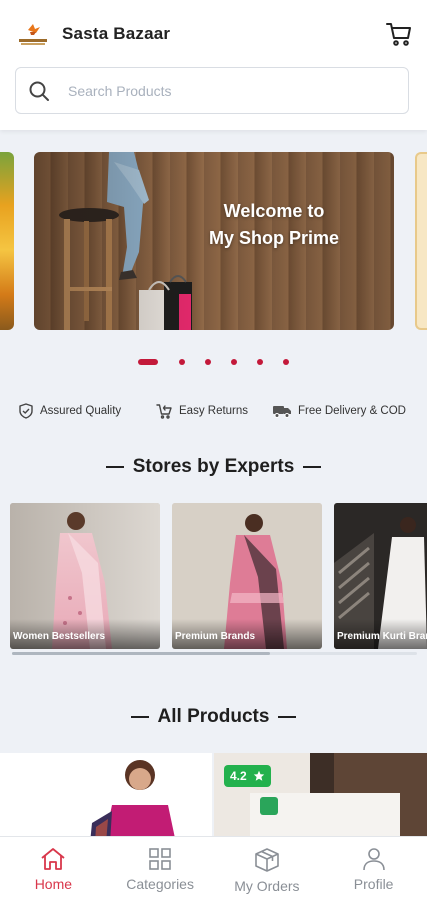  What do you see at coordinates (380, 576) in the screenshot?
I see `store-card: Premium Kurti Brands` at bounding box center [380, 576].